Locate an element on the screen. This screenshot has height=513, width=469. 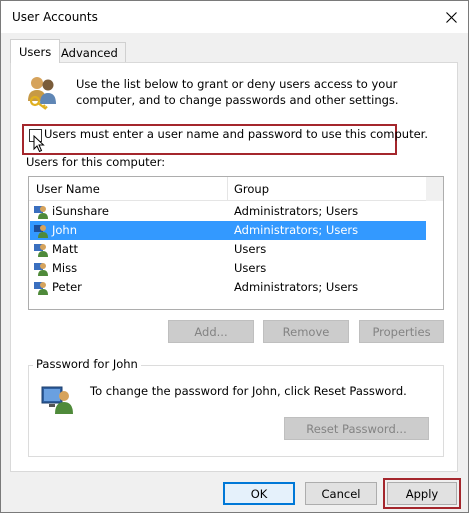
password-groupbox-title: Password for John is located at coordinates (87, 364).